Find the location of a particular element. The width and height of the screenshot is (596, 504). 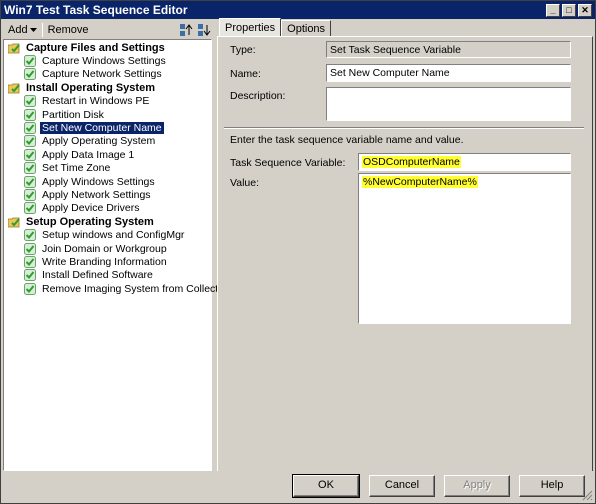

tree-item-label: Join Domain or Workgroup is located at coordinates (104, 248).